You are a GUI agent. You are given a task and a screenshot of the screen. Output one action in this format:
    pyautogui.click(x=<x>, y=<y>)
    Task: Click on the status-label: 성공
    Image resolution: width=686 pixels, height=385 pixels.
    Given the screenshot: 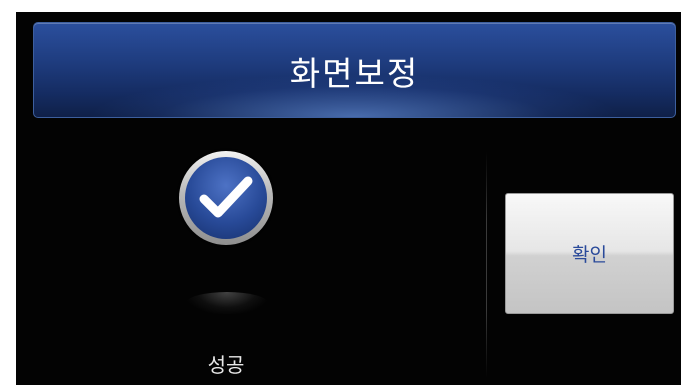 What is the action you would take?
    pyautogui.click(x=226, y=365)
    